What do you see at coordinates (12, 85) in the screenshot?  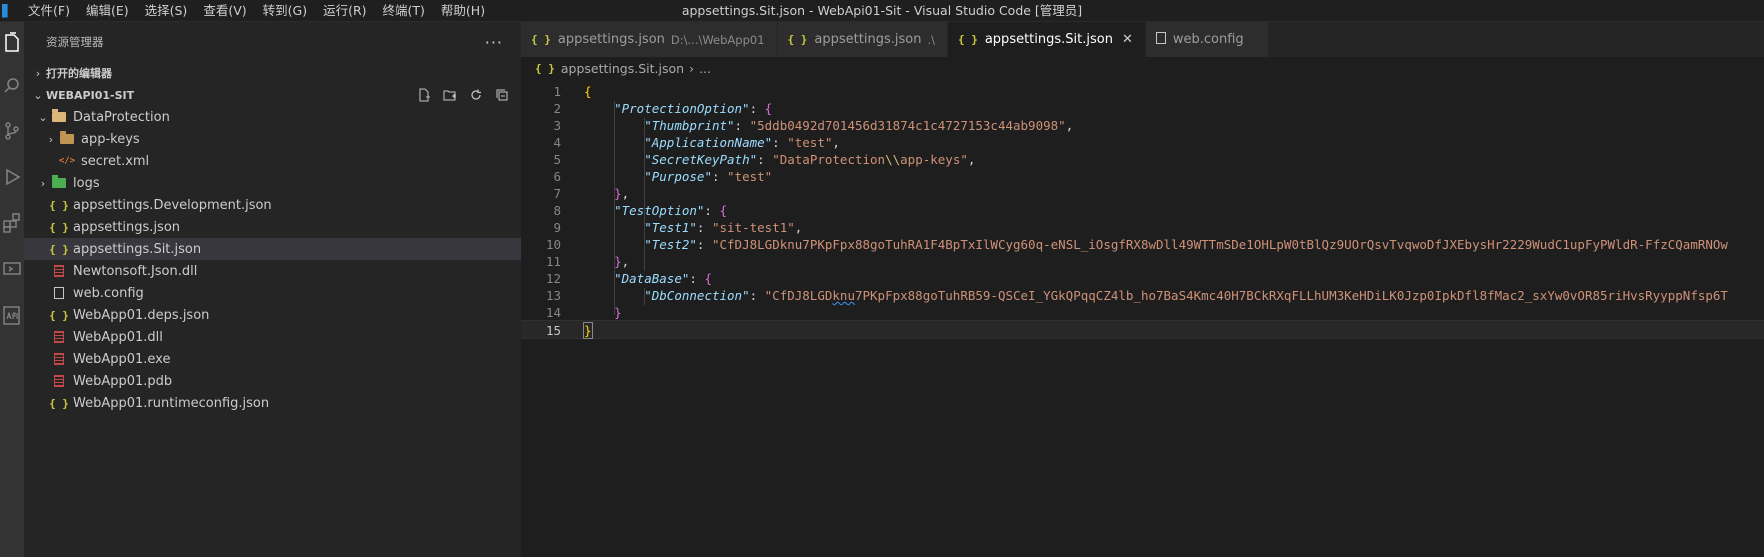 I see `search-icon` at bounding box center [12, 85].